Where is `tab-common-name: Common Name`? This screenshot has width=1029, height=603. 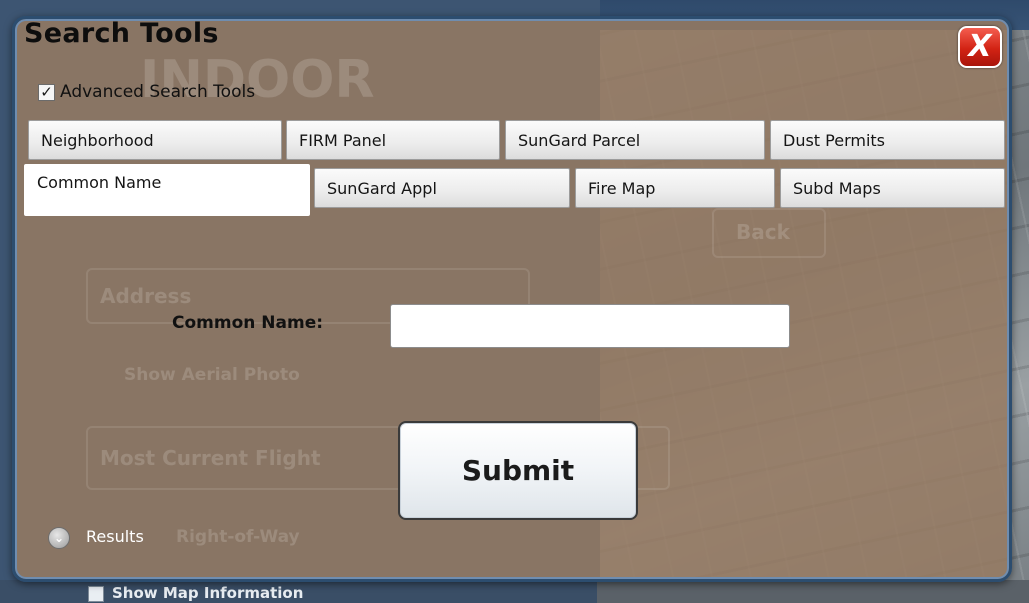 tab-common-name: Common Name is located at coordinates (167, 190).